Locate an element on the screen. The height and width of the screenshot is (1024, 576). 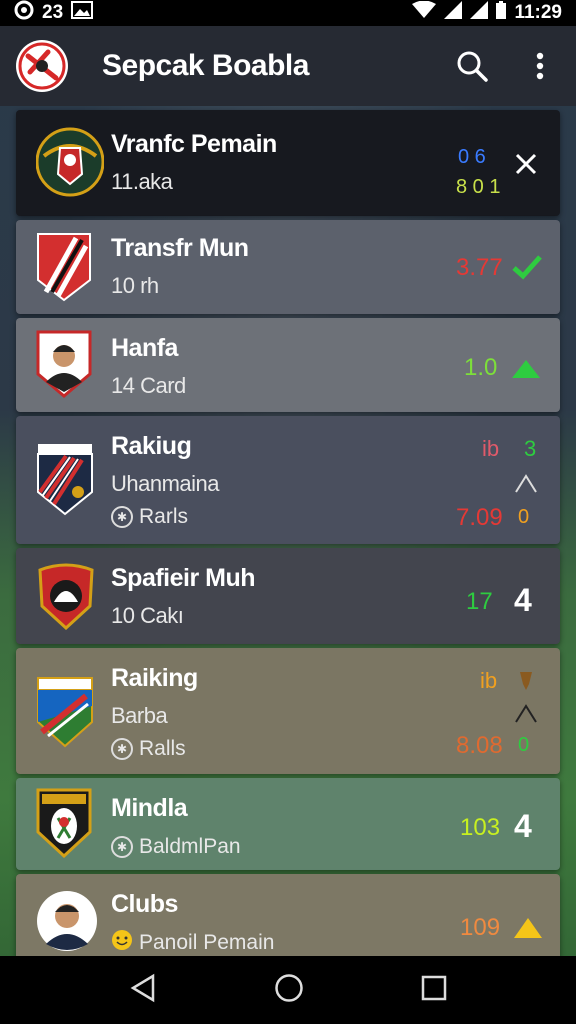
status-number: 23 is located at coordinates (53, 12).